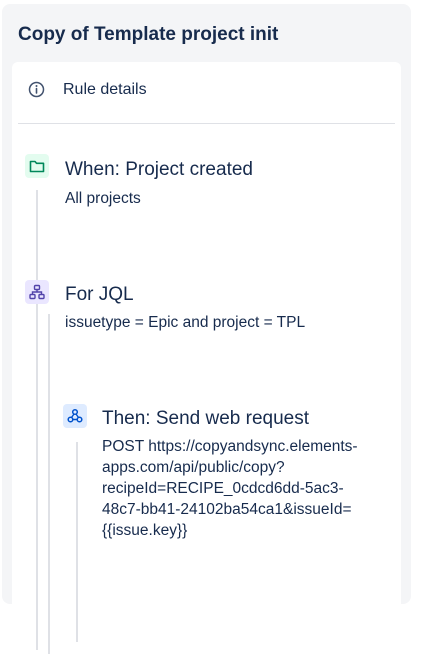 This screenshot has height=654, width=427. I want to click on divider, so click(206, 123).